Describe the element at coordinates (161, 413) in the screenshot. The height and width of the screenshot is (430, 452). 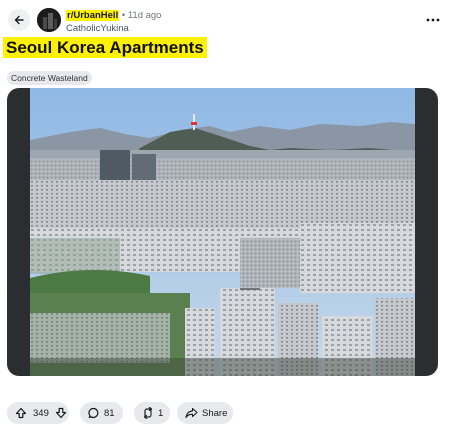
I see `crosspost-count: 1` at that location.